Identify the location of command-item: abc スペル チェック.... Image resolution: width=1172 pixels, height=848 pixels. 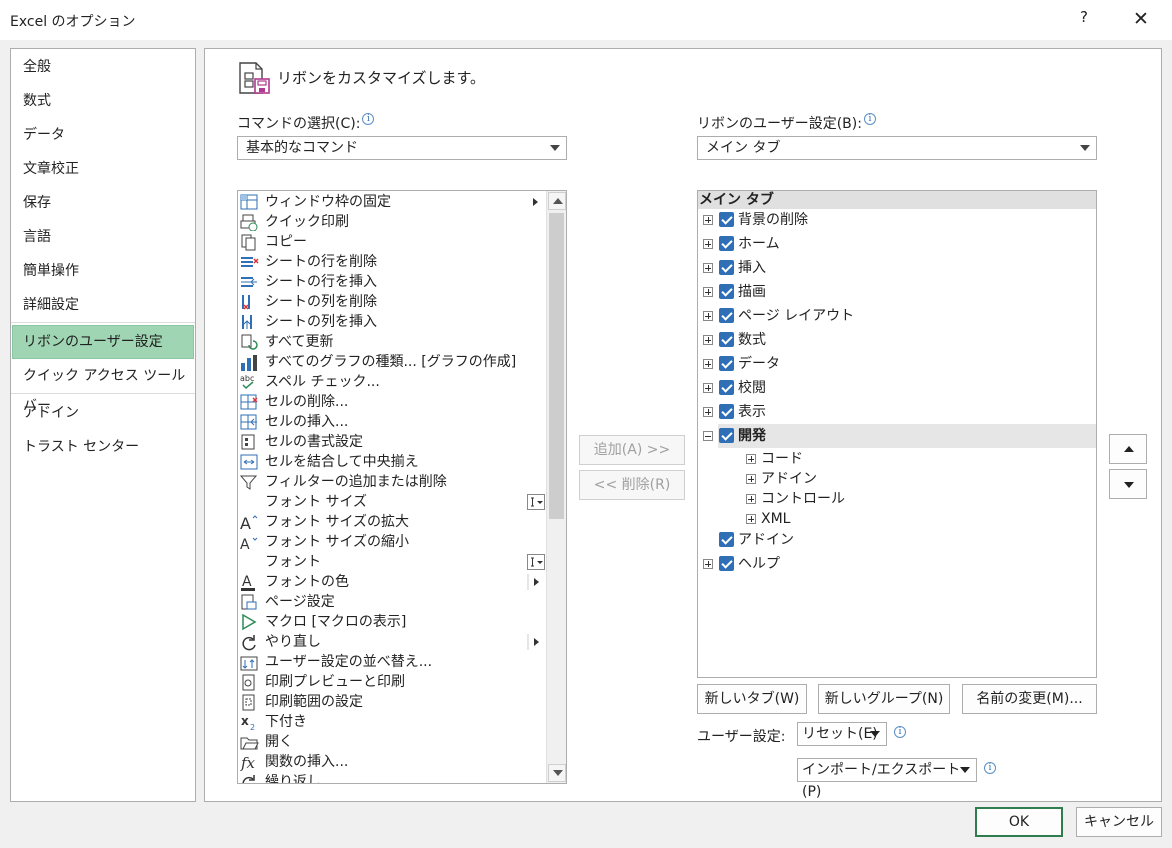
(382, 382).